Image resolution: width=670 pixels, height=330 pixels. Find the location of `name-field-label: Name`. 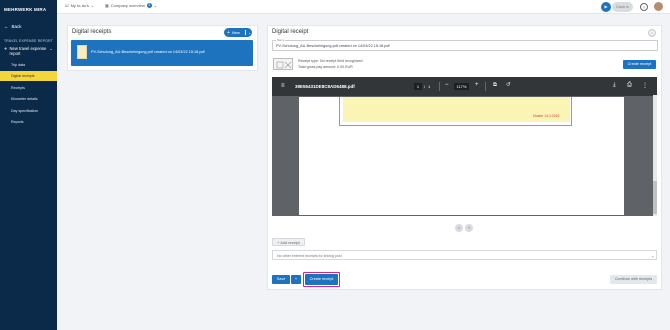

name-field-label: Name is located at coordinates (281, 40).